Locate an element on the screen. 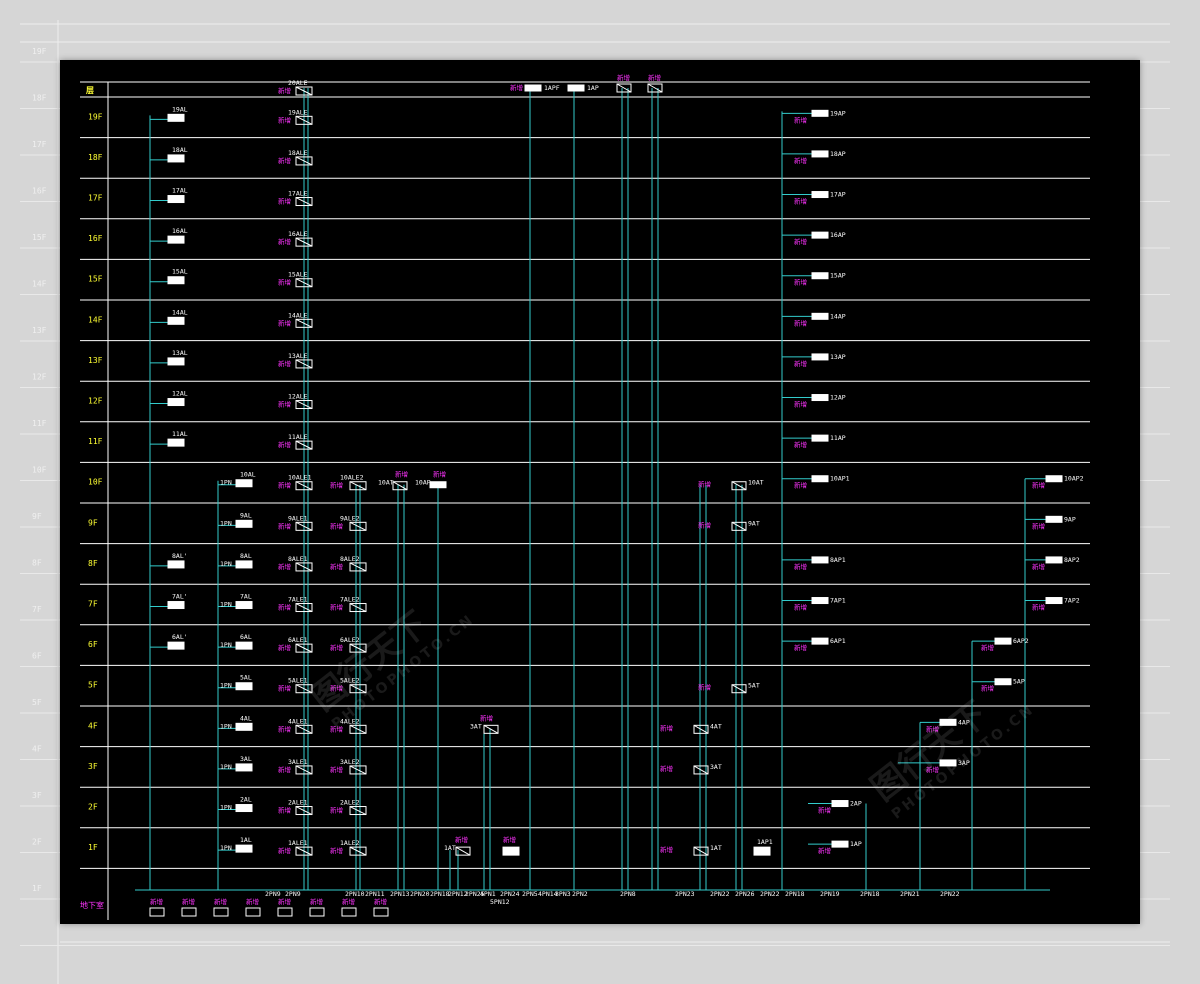 The height and width of the screenshot is (984, 1200). panel-label: 2AP is located at coordinates (856, 804).